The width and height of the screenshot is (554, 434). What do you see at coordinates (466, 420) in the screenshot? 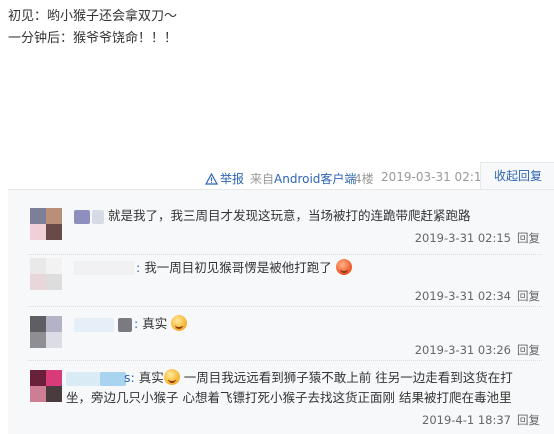
I see `reply-time: 2019-4-1 18:37` at bounding box center [466, 420].